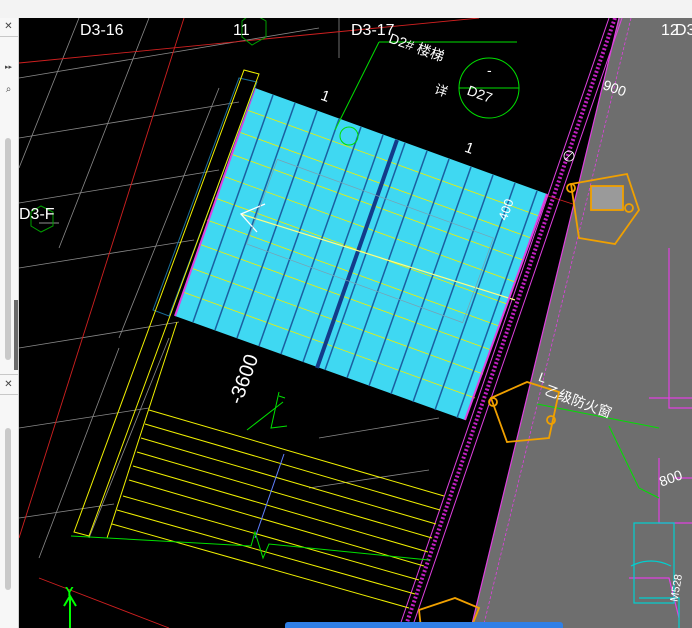 Image resolution: width=692 pixels, height=628 pixels. Describe the element at coordinates (8, 90) in the screenshot. I see `search-icon: ⌕` at that location.